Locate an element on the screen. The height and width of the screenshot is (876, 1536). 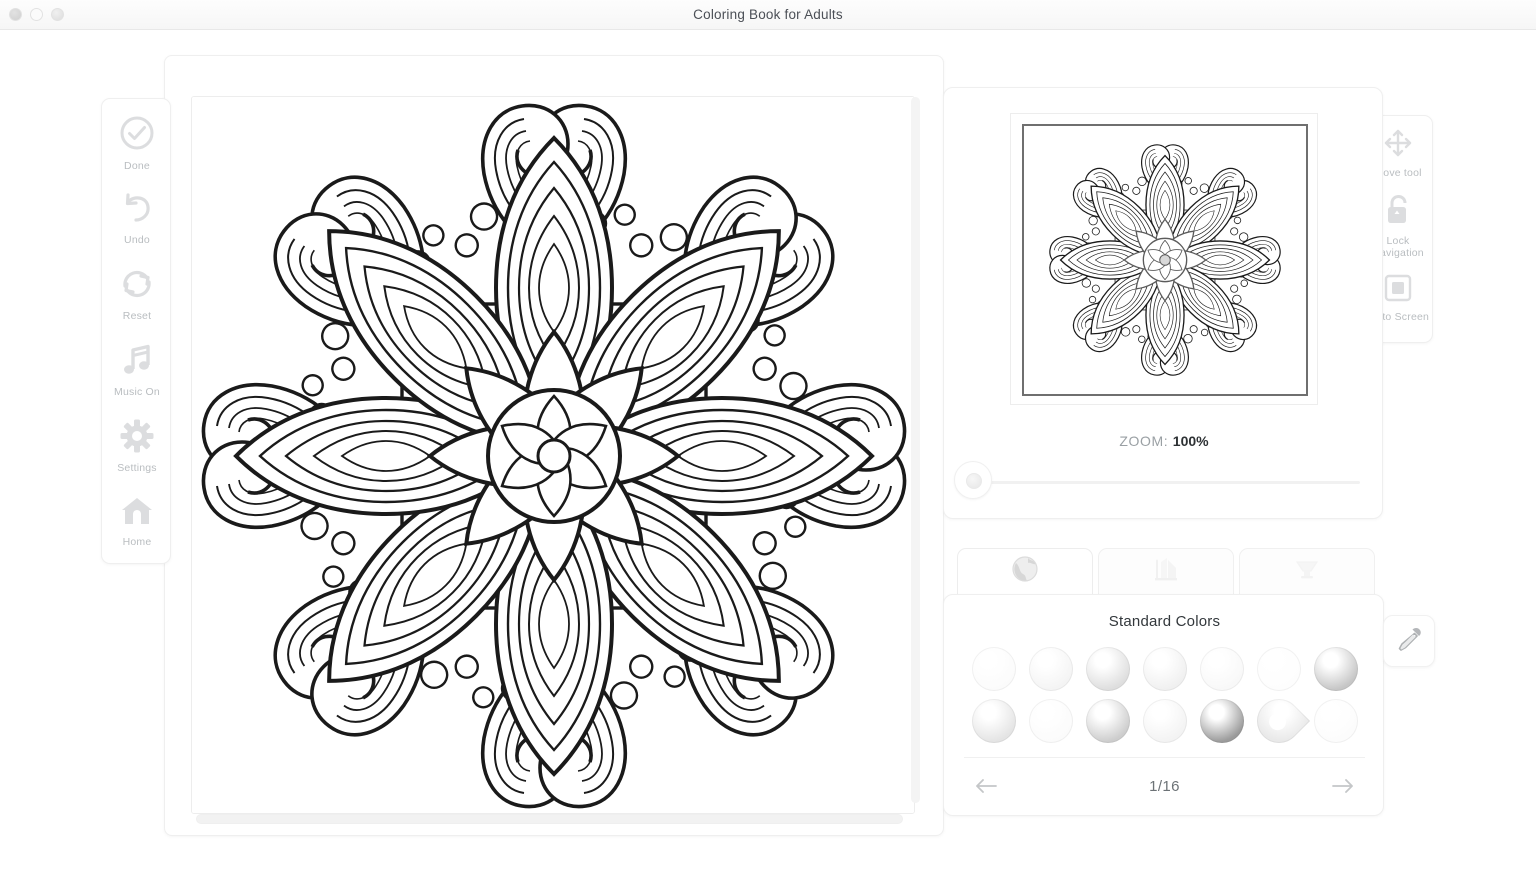
home-button: Home is located at coordinates (137, 521).